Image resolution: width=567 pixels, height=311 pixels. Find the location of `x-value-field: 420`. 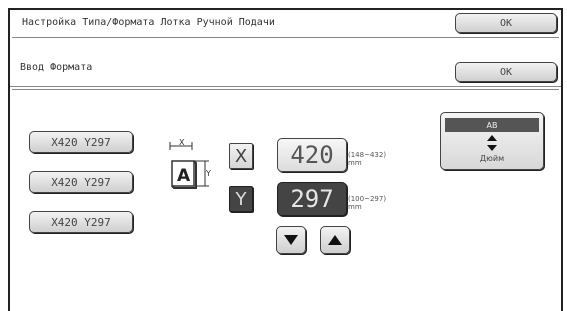

x-value-field: 420 is located at coordinates (312, 155).